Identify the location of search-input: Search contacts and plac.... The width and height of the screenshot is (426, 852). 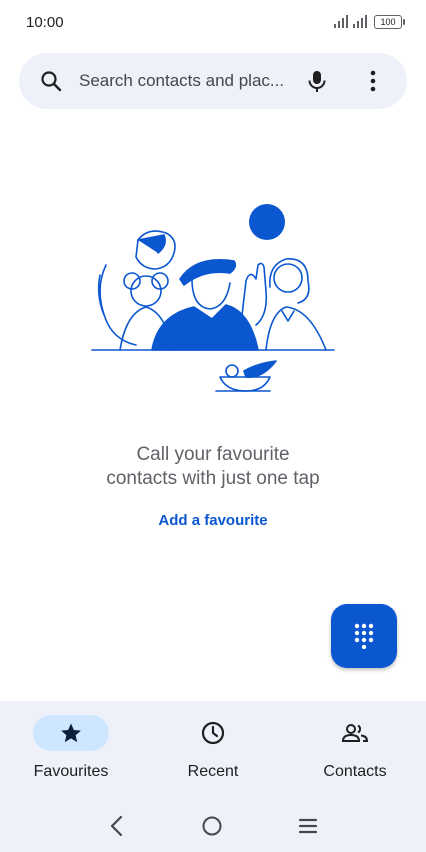
(189, 81).